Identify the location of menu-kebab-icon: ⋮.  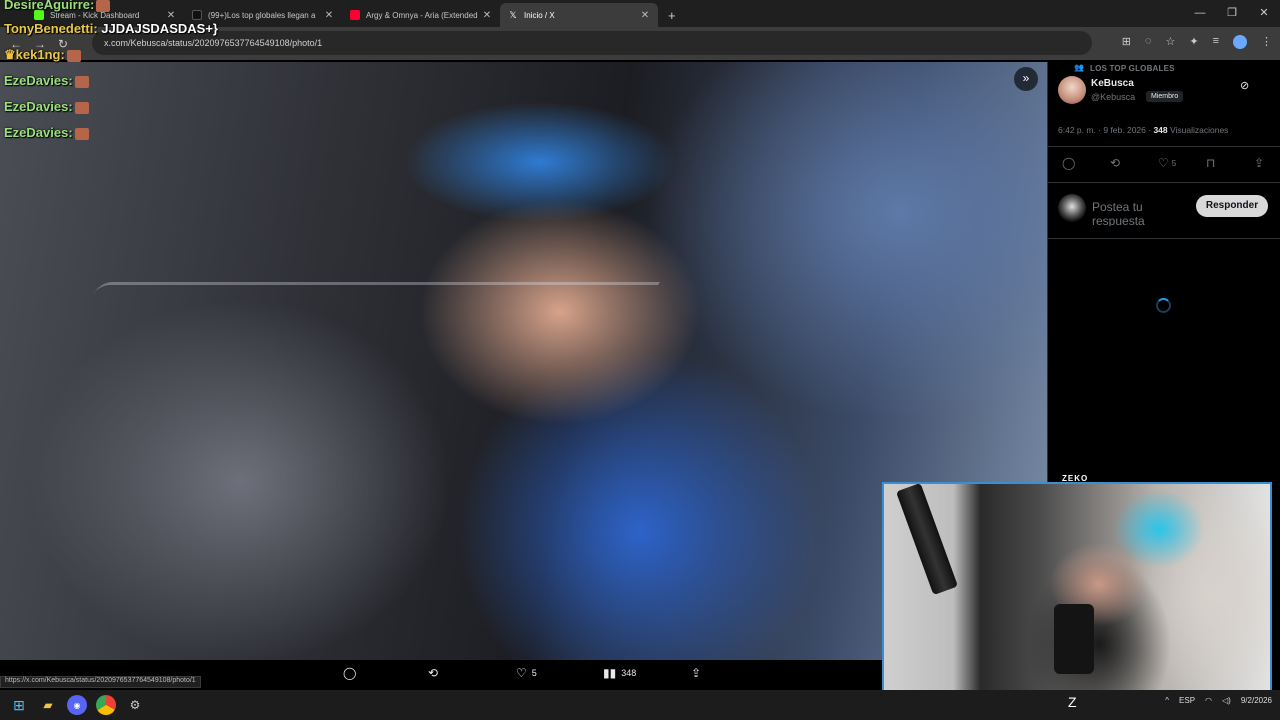
(1266, 42).